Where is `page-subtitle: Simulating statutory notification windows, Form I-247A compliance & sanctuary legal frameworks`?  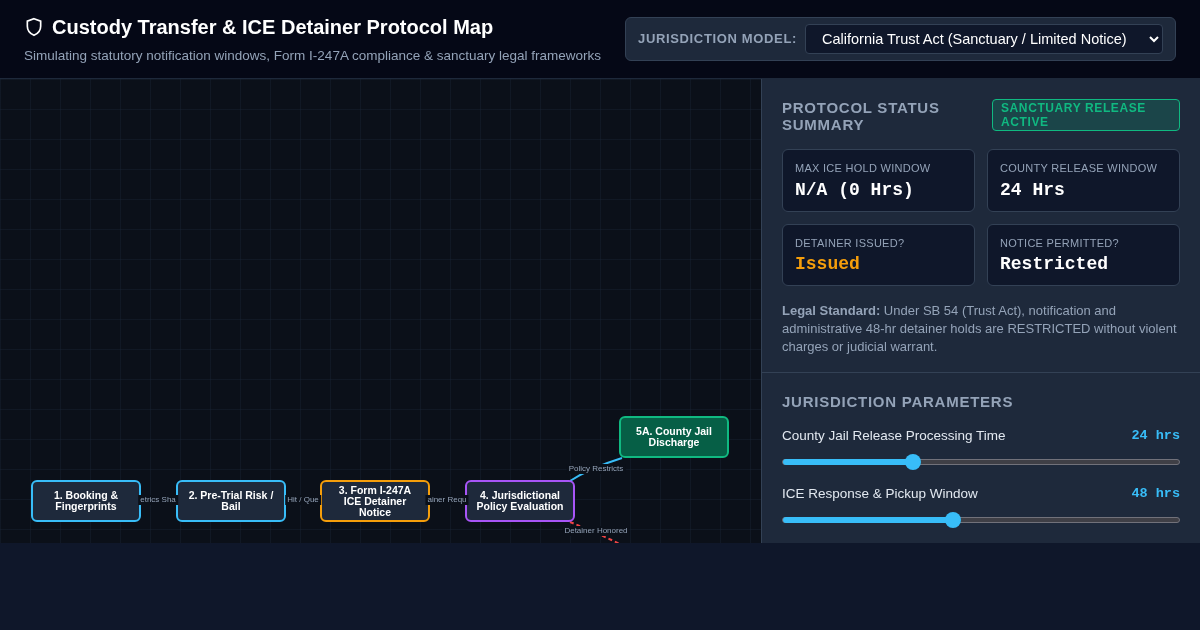
page-subtitle: Simulating statutory notification windows, Form I-247A compliance & sanctuary legal frameworks is located at coordinates (312, 55).